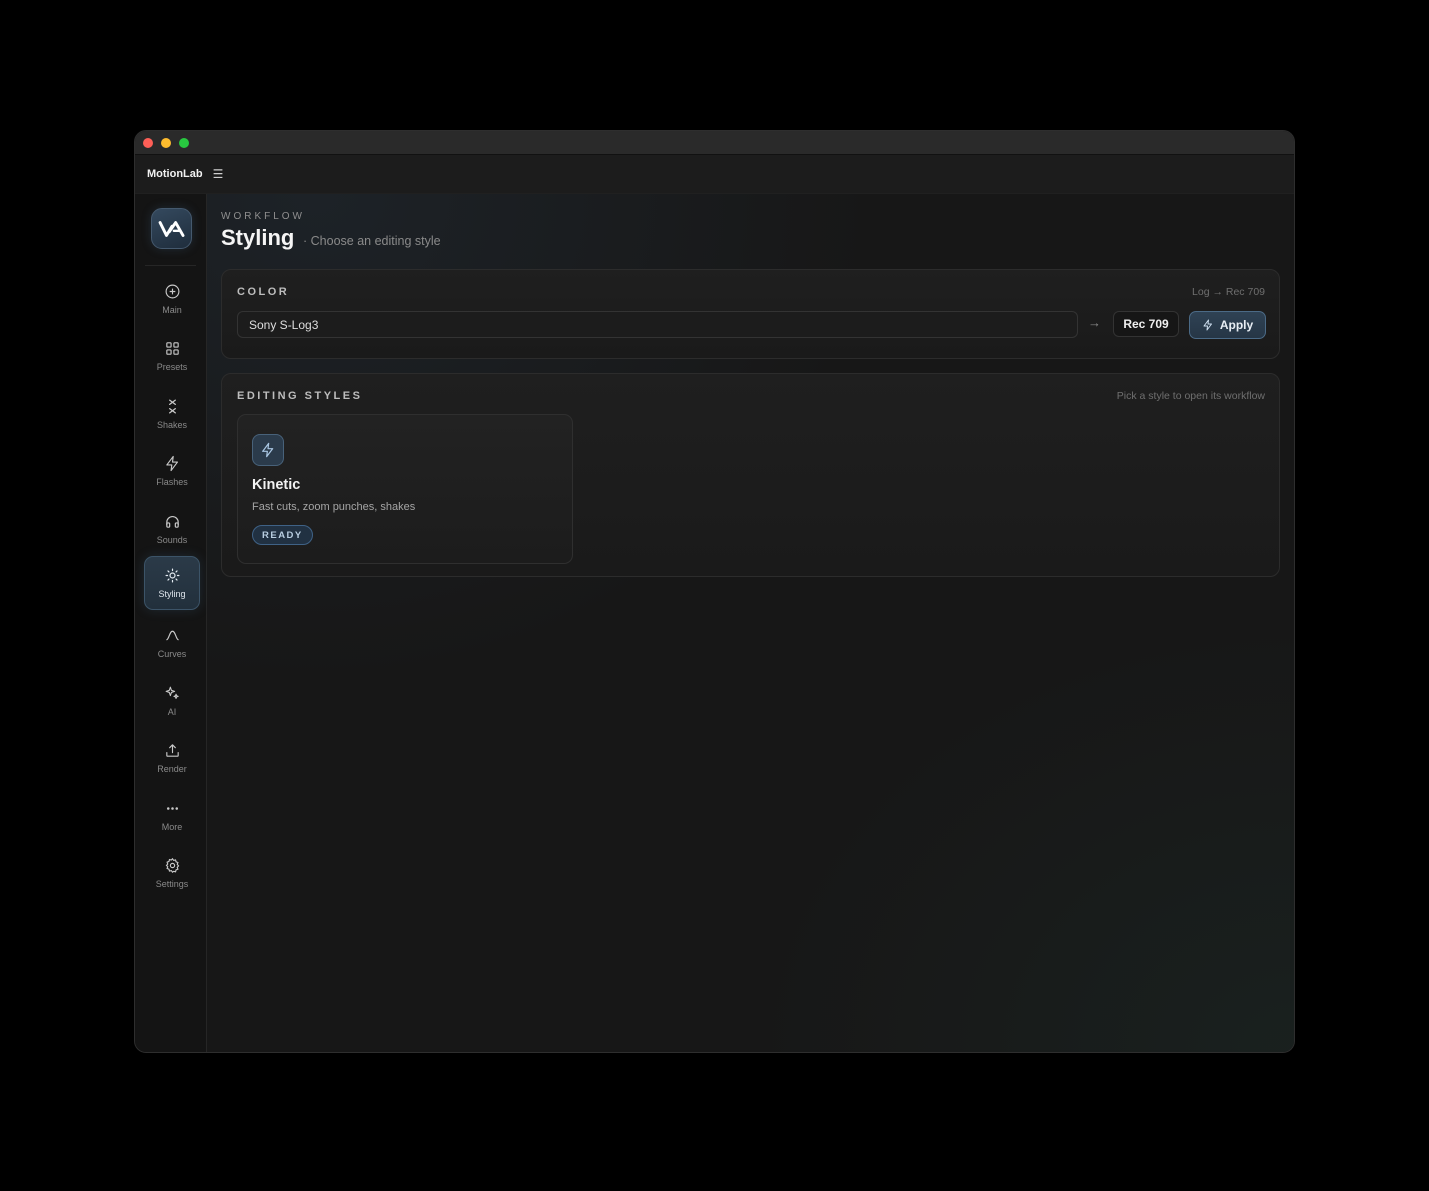 The height and width of the screenshot is (1191, 1429). What do you see at coordinates (172, 356) in the screenshot?
I see `sidebar-item-presets: Presets` at bounding box center [172, 356].